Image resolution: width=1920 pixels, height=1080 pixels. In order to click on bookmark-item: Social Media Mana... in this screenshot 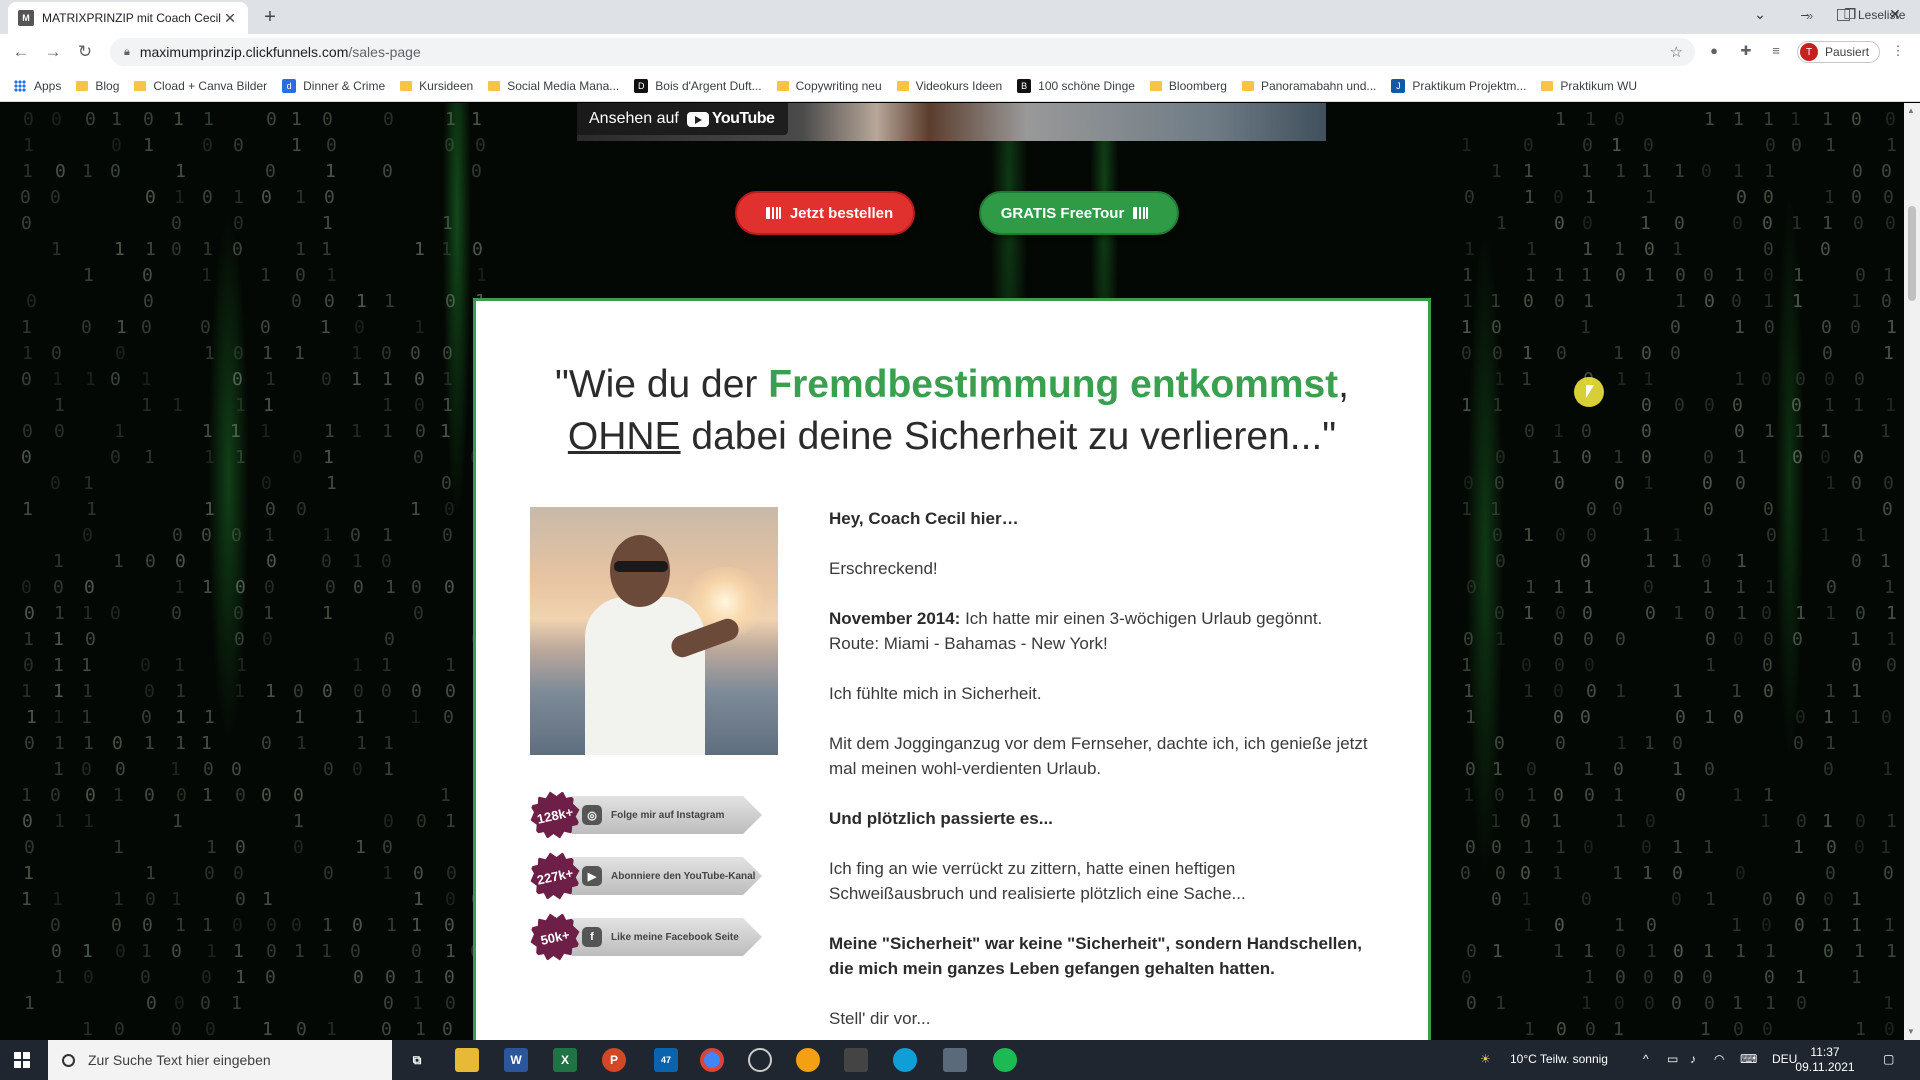, I will do `click(553, 86)`.